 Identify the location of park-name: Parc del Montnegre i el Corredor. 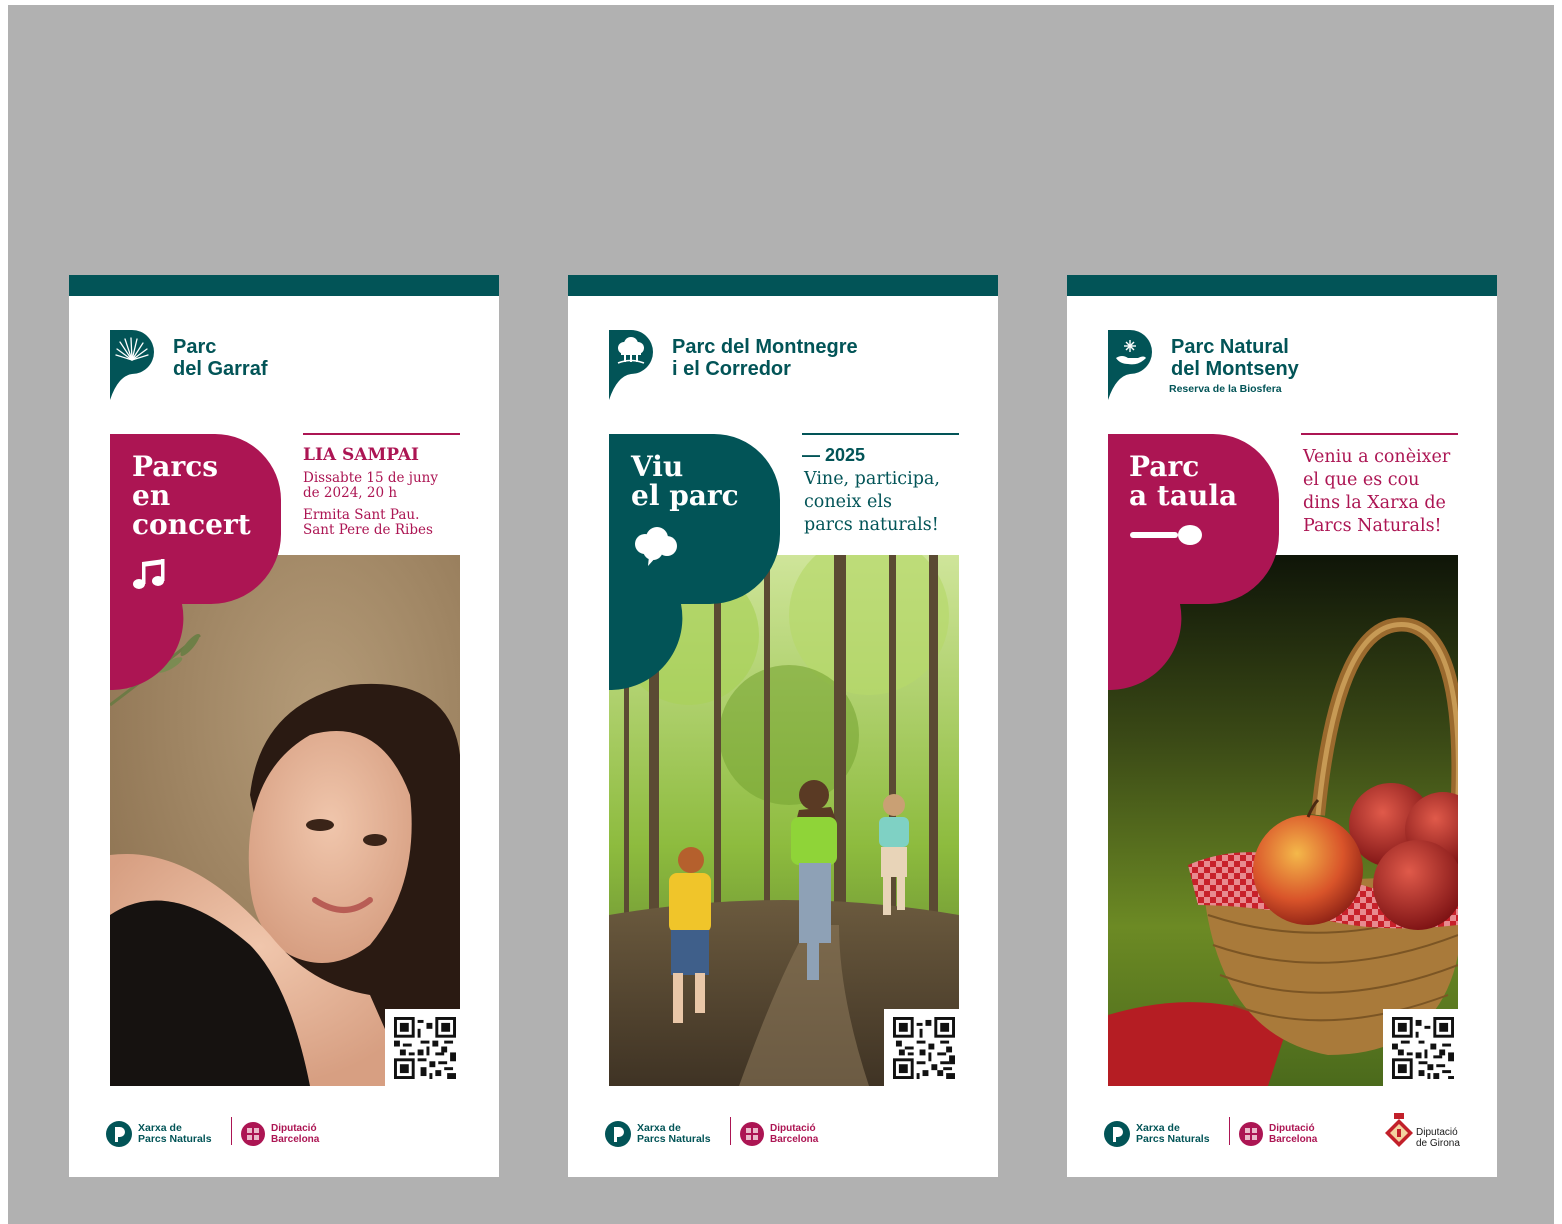
(765, 358).